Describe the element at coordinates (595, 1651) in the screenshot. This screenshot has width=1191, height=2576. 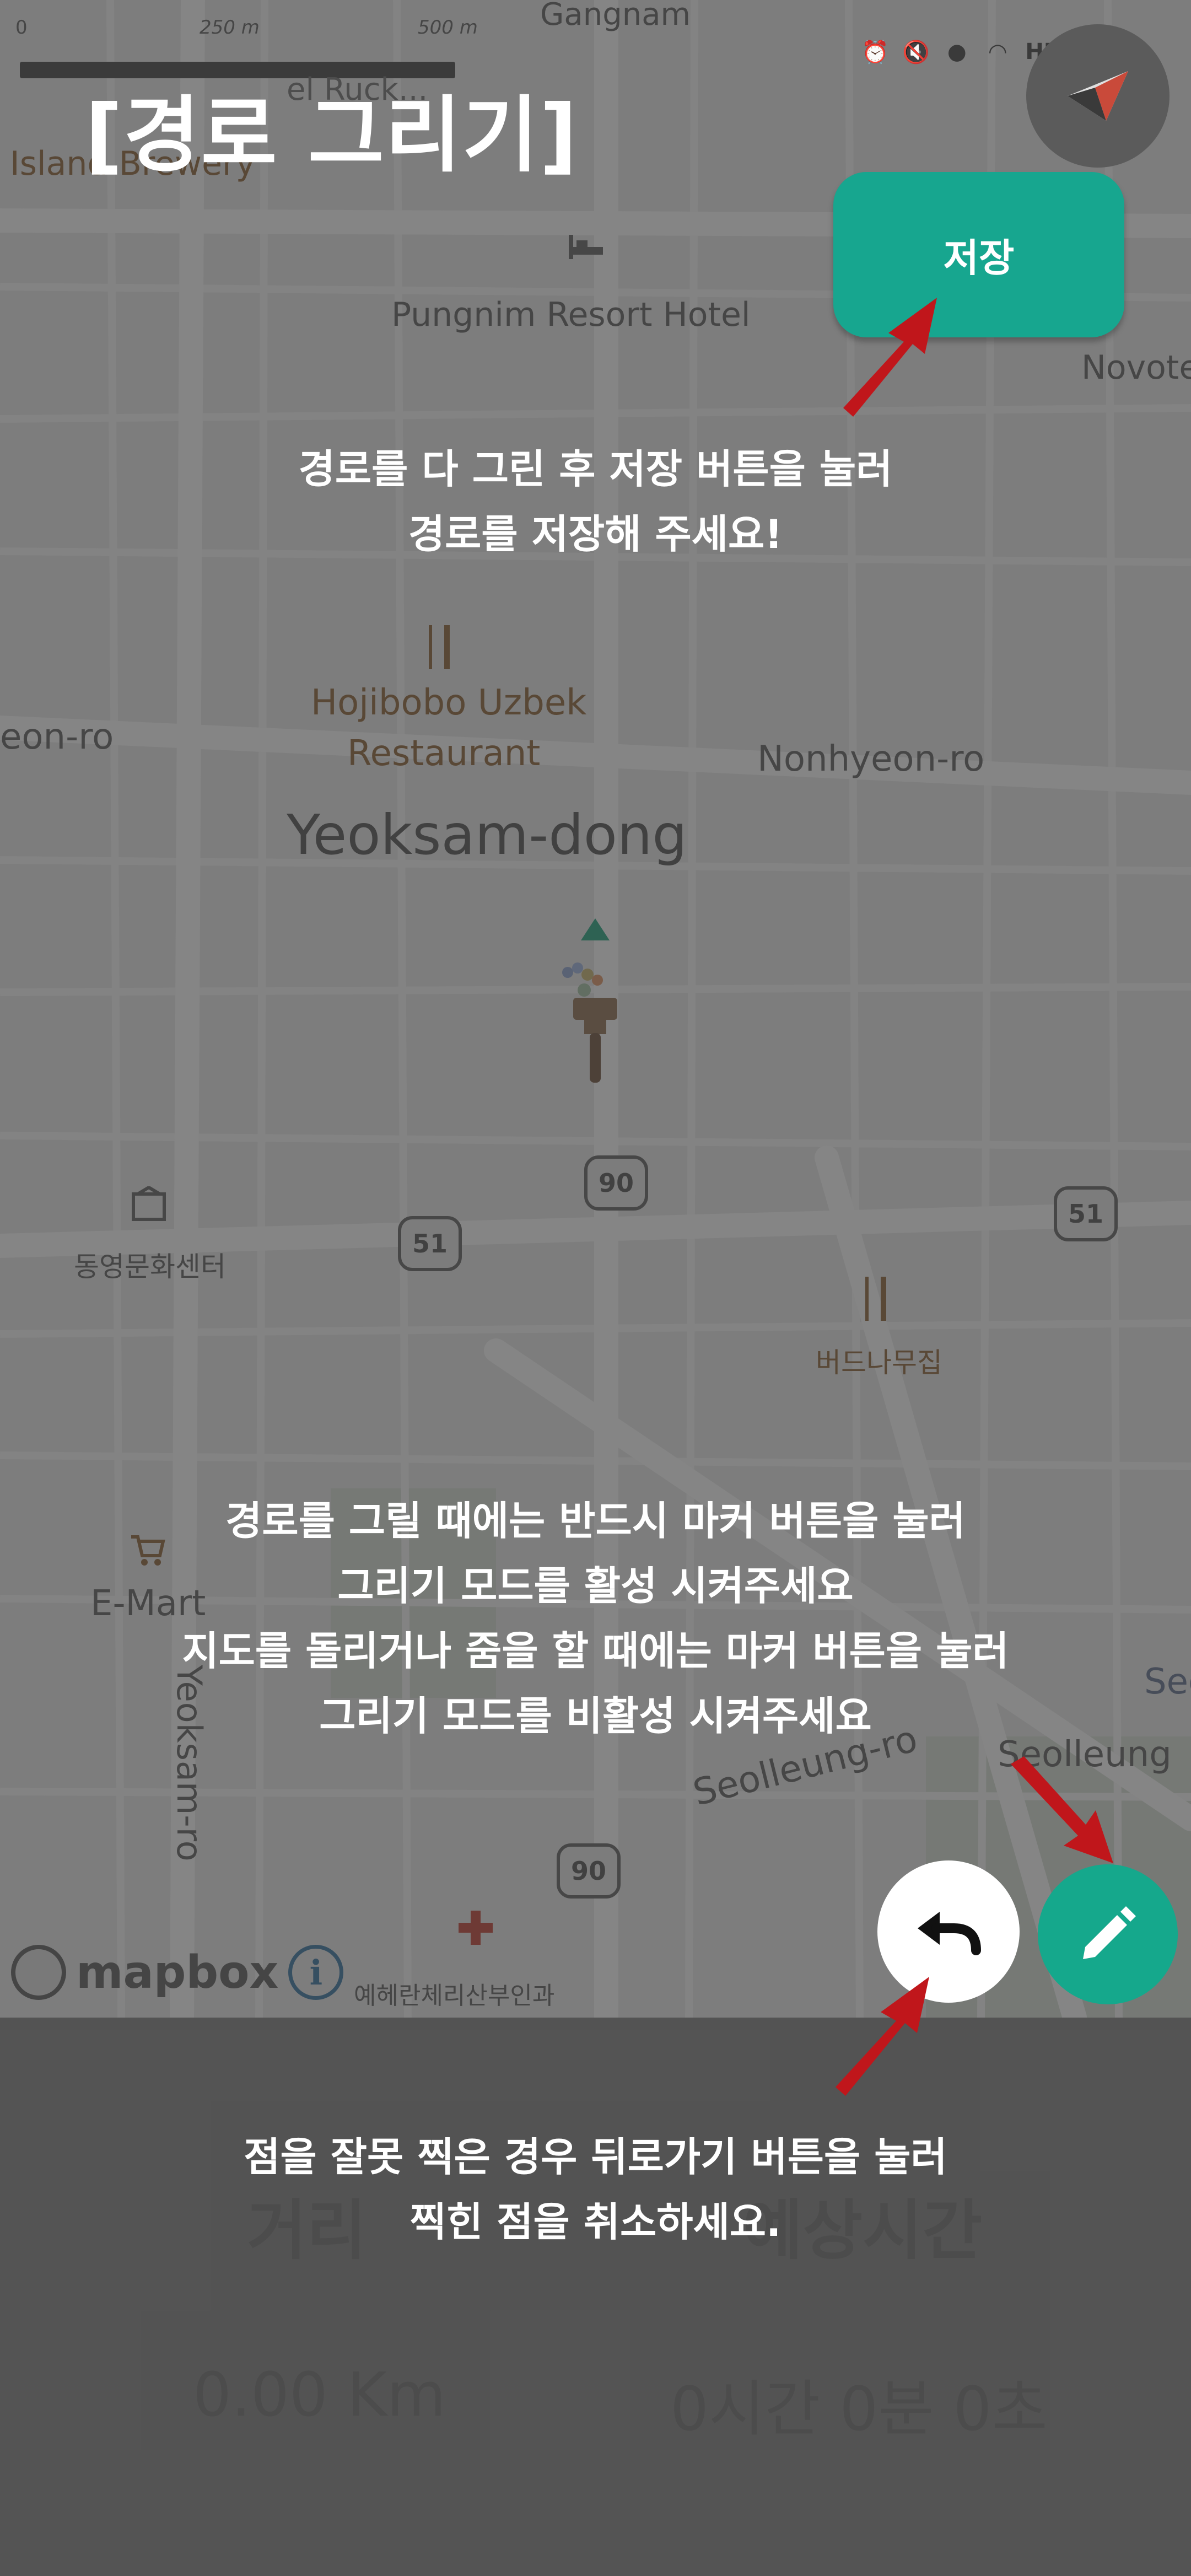
I see `draw-hint-line-3: 지도를 돌리거나 줌을 할 때에는 마커 버튼을 눌러` at that location.